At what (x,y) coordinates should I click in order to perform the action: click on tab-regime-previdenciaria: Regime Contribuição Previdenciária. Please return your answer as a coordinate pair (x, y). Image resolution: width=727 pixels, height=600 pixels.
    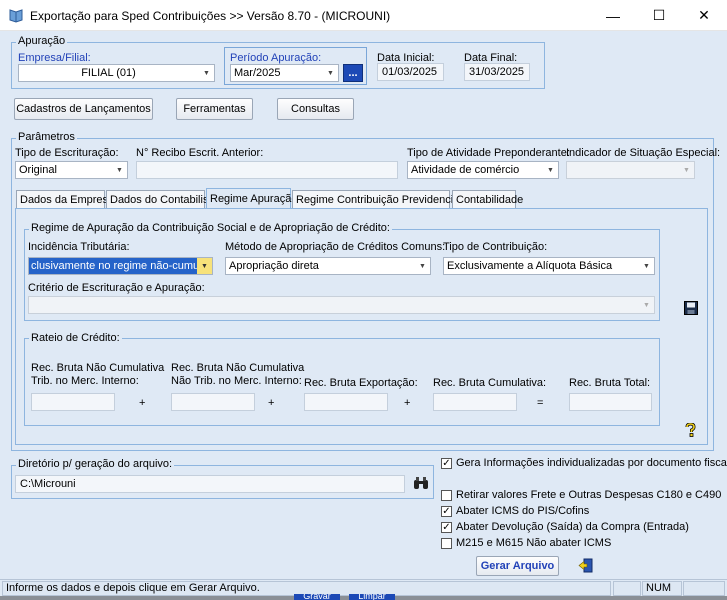
    Looking at the image, I should click on (381, 199).